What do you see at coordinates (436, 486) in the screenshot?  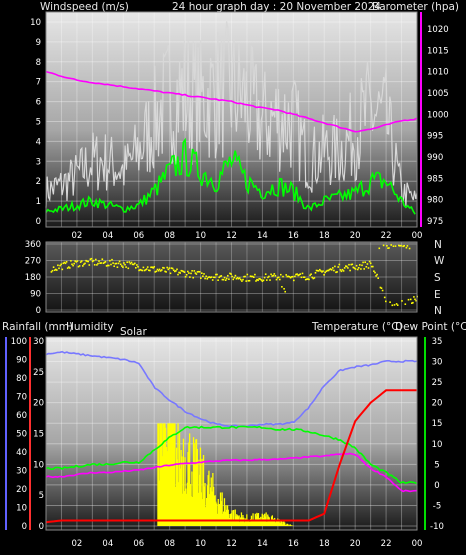 I see `temperature-tick-label: 0` at bounding box center [436, 486].